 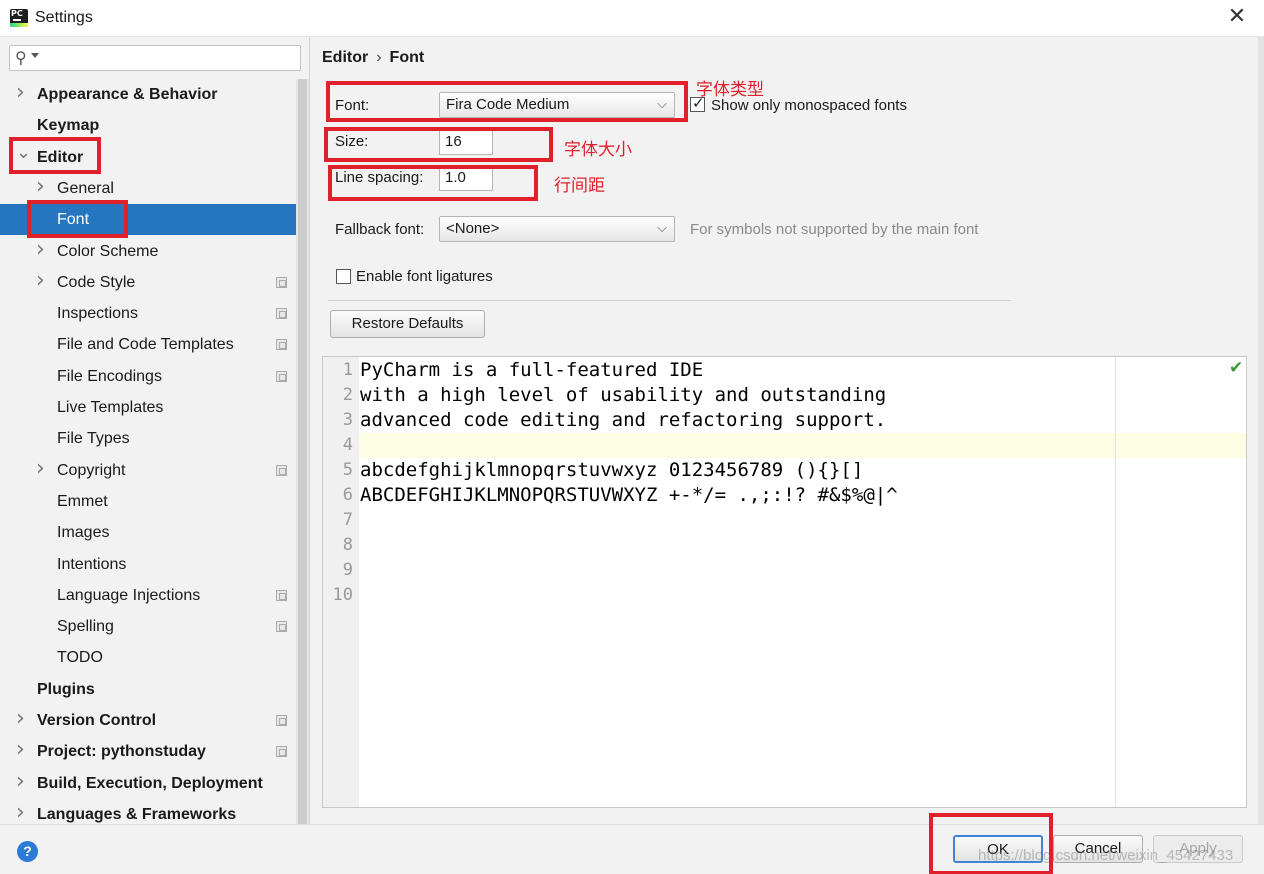 What do you see at coordinates (80, 658) in the screenshot?
I see `sidebar-item-label: TODO` at bounding box center [80, 658].